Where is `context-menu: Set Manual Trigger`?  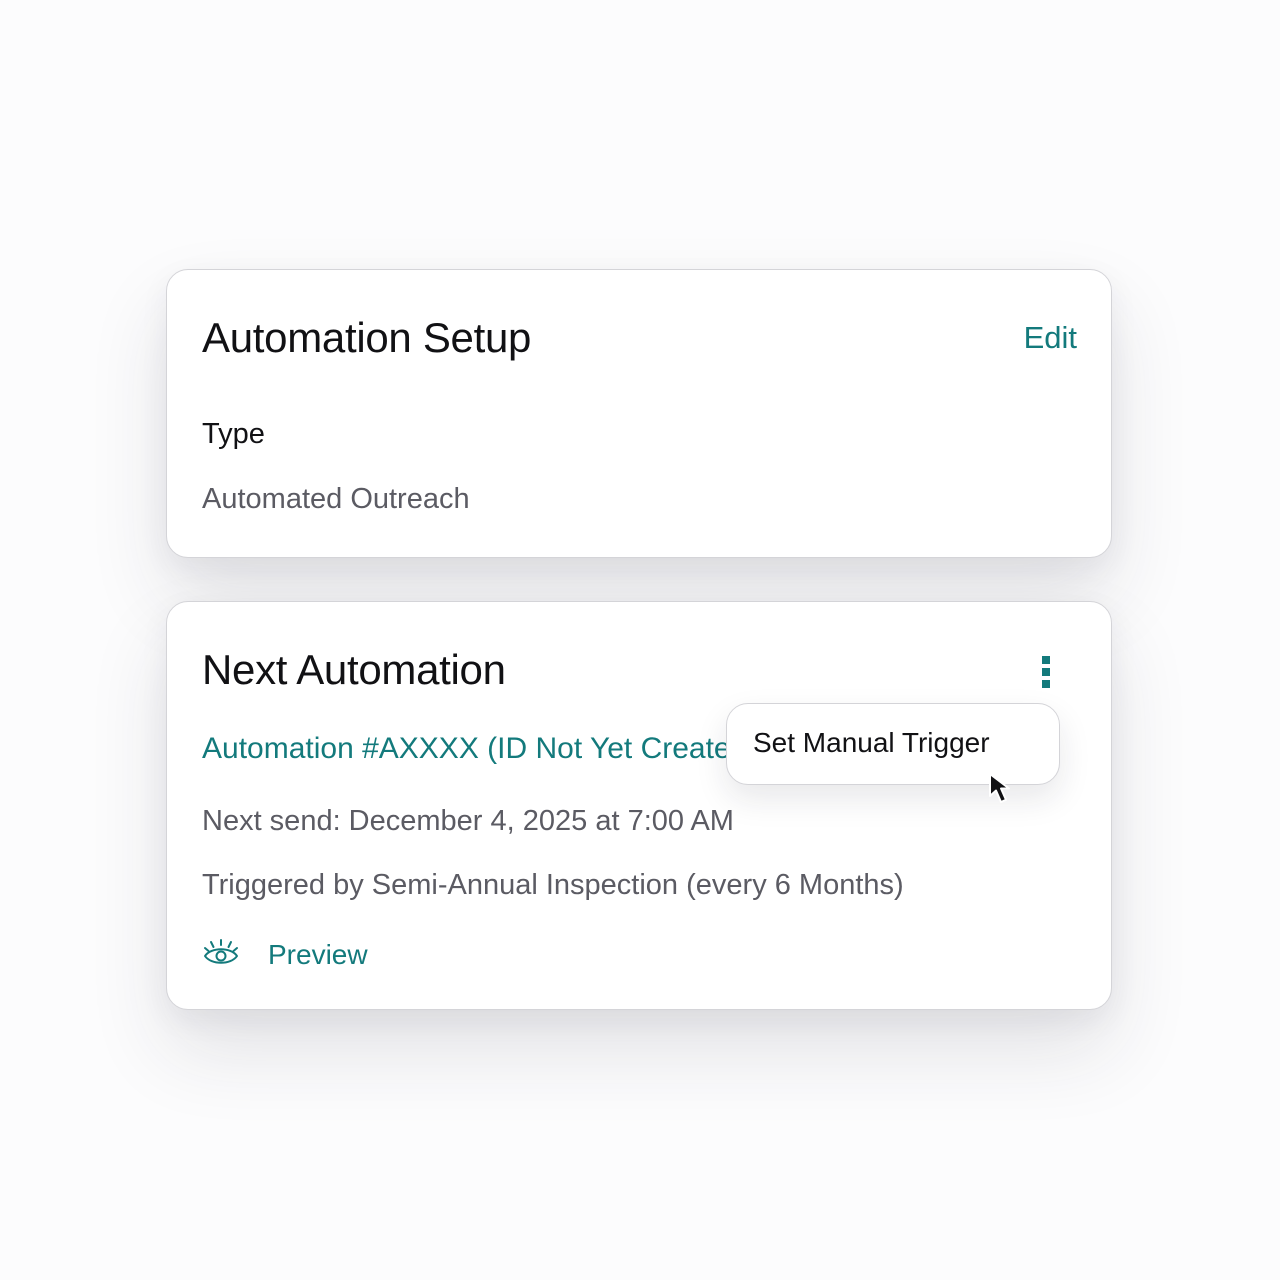 context-menu: Set Manual Trigger is located at coordinates (893, 744).